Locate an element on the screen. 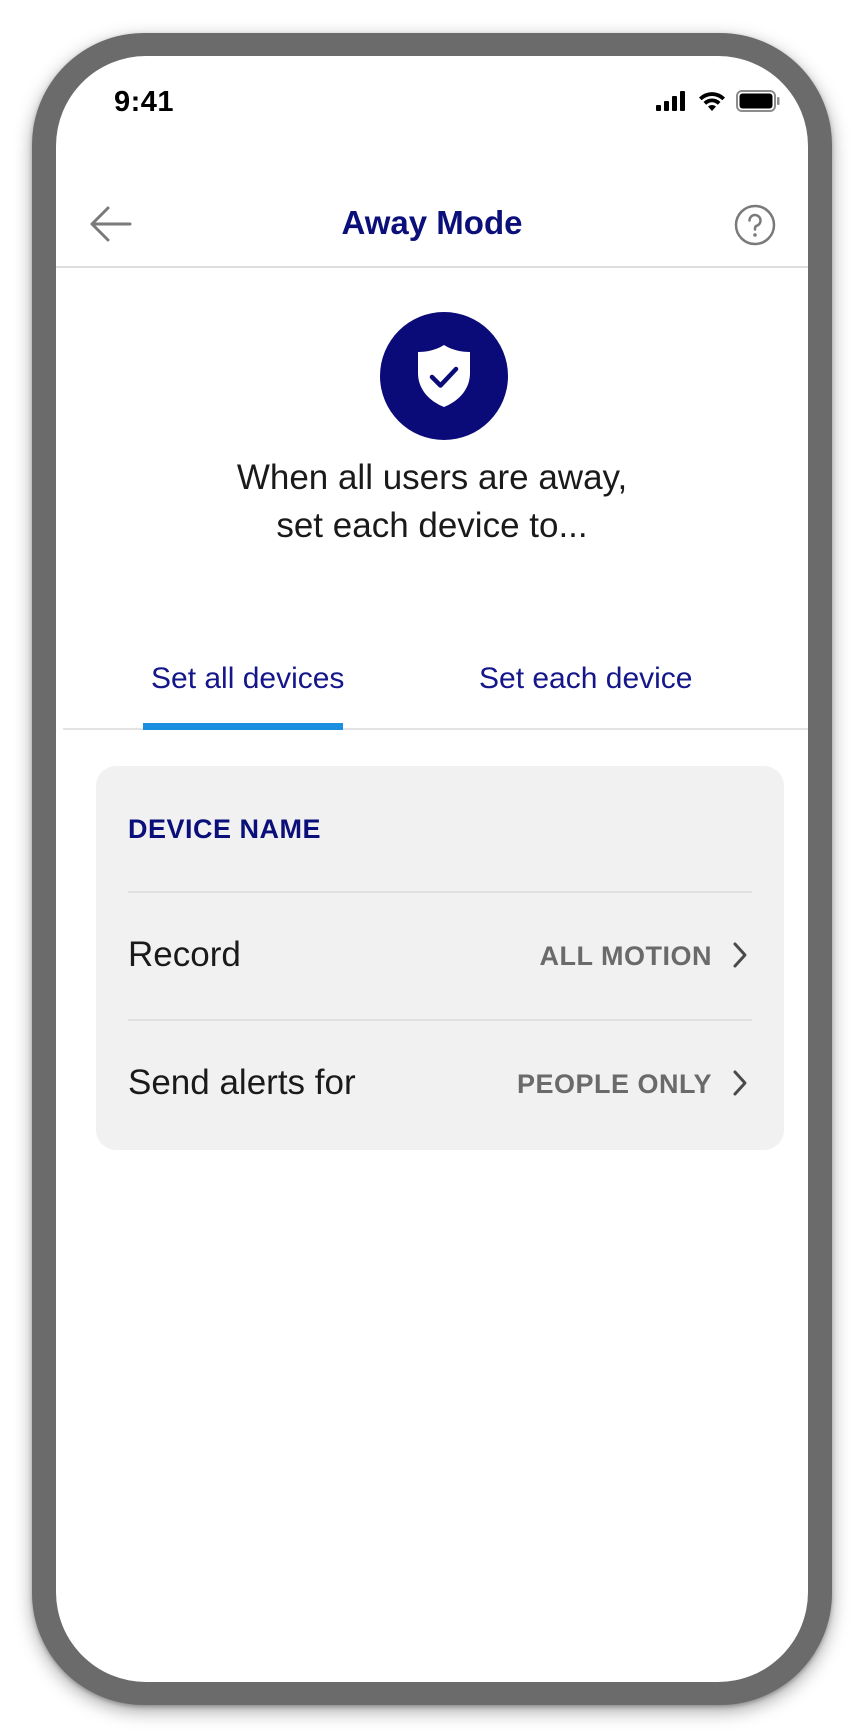 The height and width of the screenshot is (1736, 862). question-circle-icon is located at coordinates (755, 225).